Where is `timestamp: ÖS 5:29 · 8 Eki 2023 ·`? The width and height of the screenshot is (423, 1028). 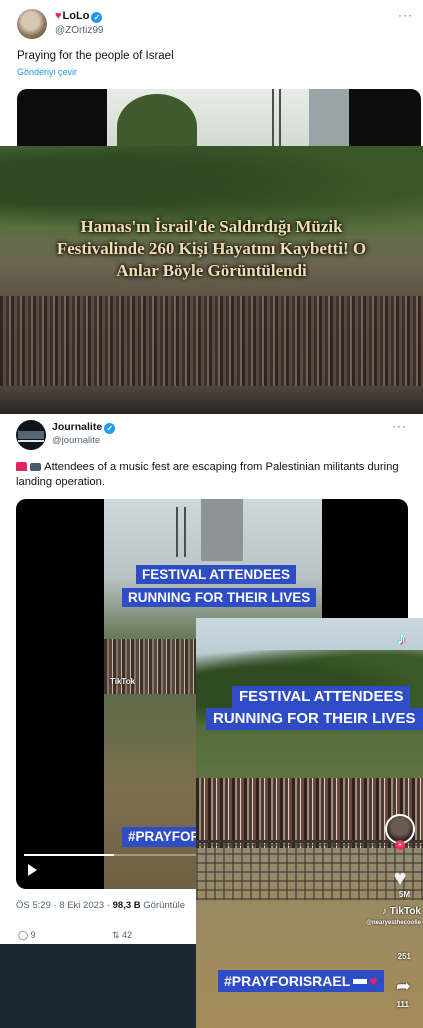
timestamp: ÖS 5:29 · 8 Eki 2023 · is located at coordinates (64, 905).